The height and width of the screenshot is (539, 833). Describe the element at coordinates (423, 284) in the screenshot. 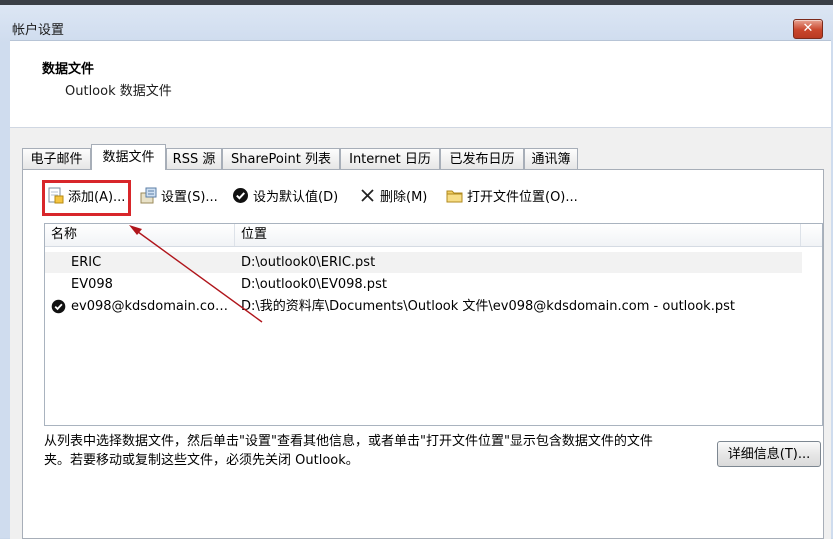

I see `list-row: EV098 D:\outlook0\EV098.pst` at that location.